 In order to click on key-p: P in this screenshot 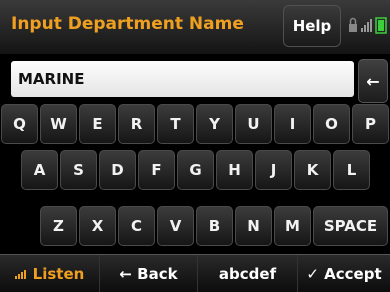, I will do `click(370, 124)`.